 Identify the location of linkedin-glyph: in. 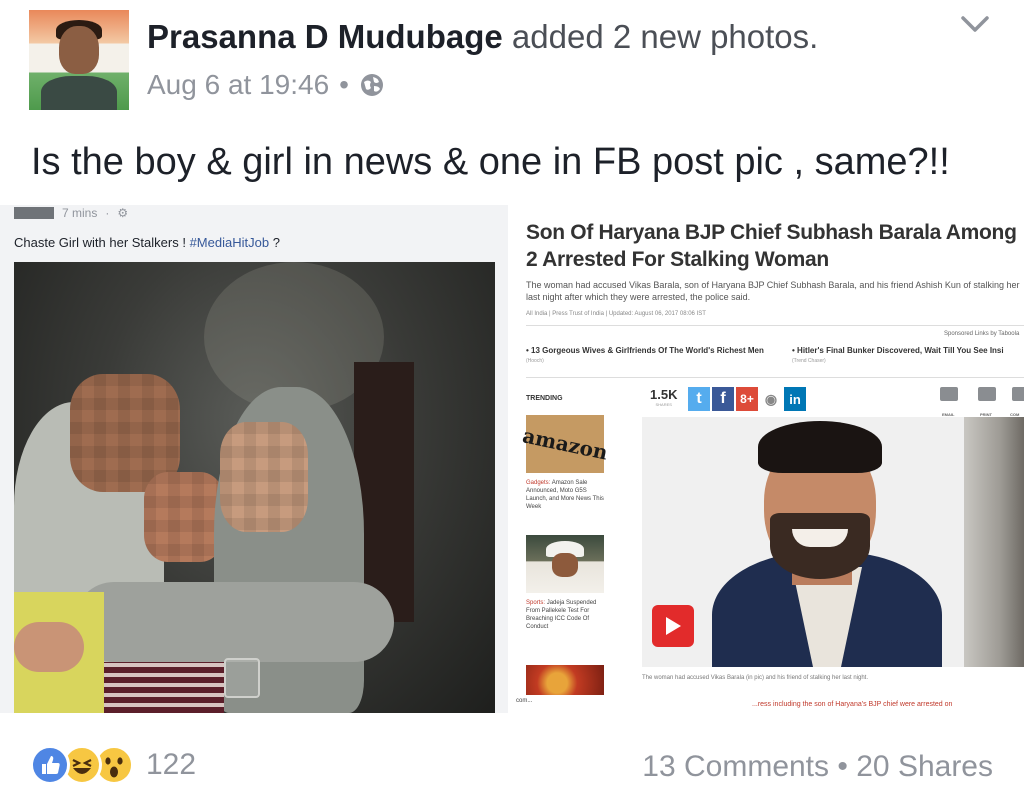
(795, 399).